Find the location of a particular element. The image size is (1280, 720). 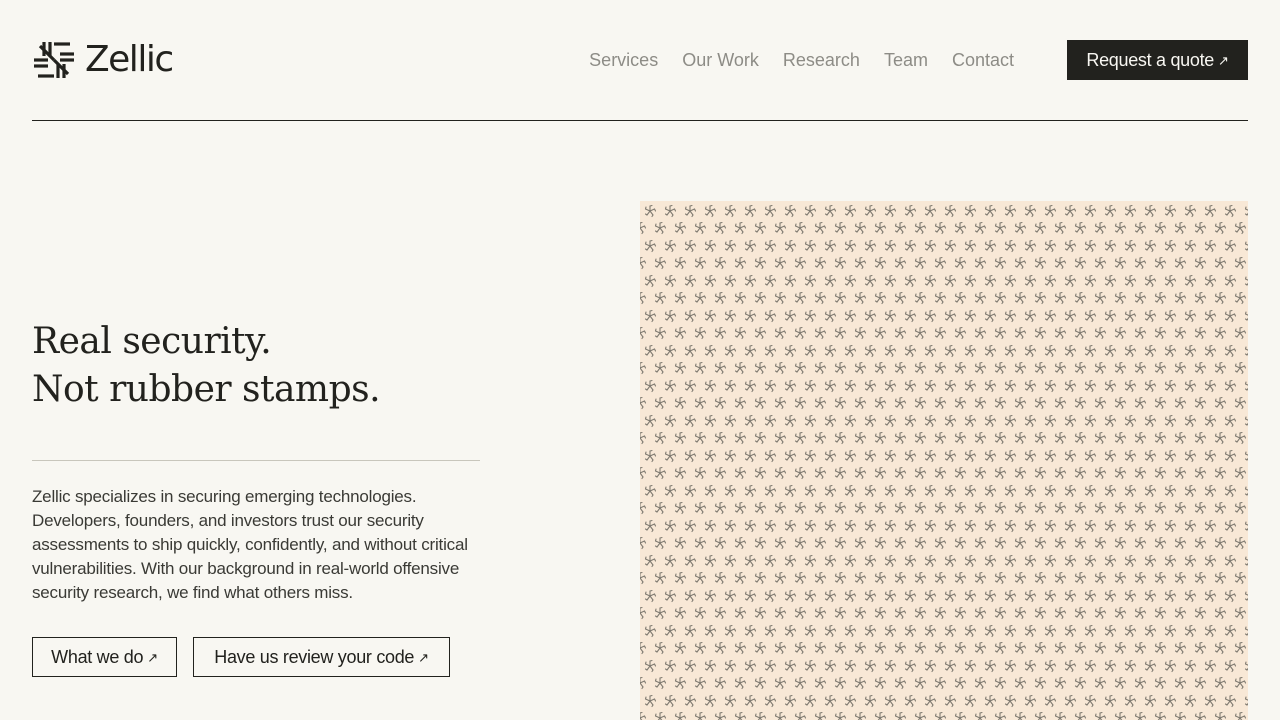

hero-headline: Real security. Not rubber stamps. is located at coordinates (206, 366).